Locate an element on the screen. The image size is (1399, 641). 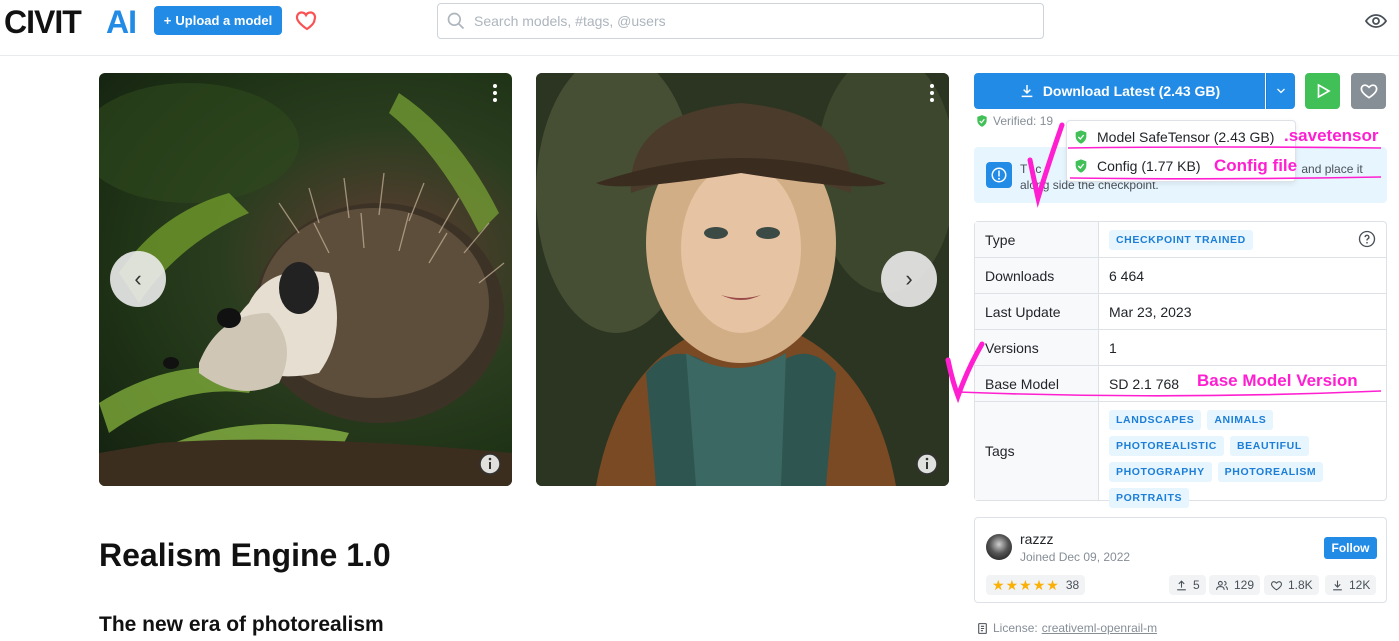
file-option-label: Model SafeTensor (2.43 GB) is located at coordinates (1186, 137).